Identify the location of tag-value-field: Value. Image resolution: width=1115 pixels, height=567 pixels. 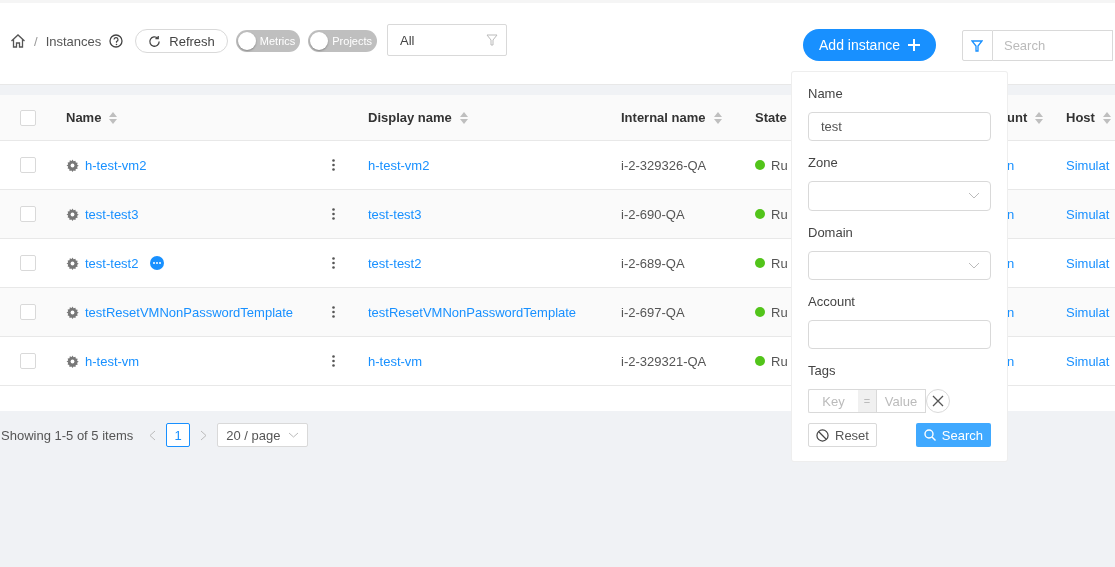
(901, 401).